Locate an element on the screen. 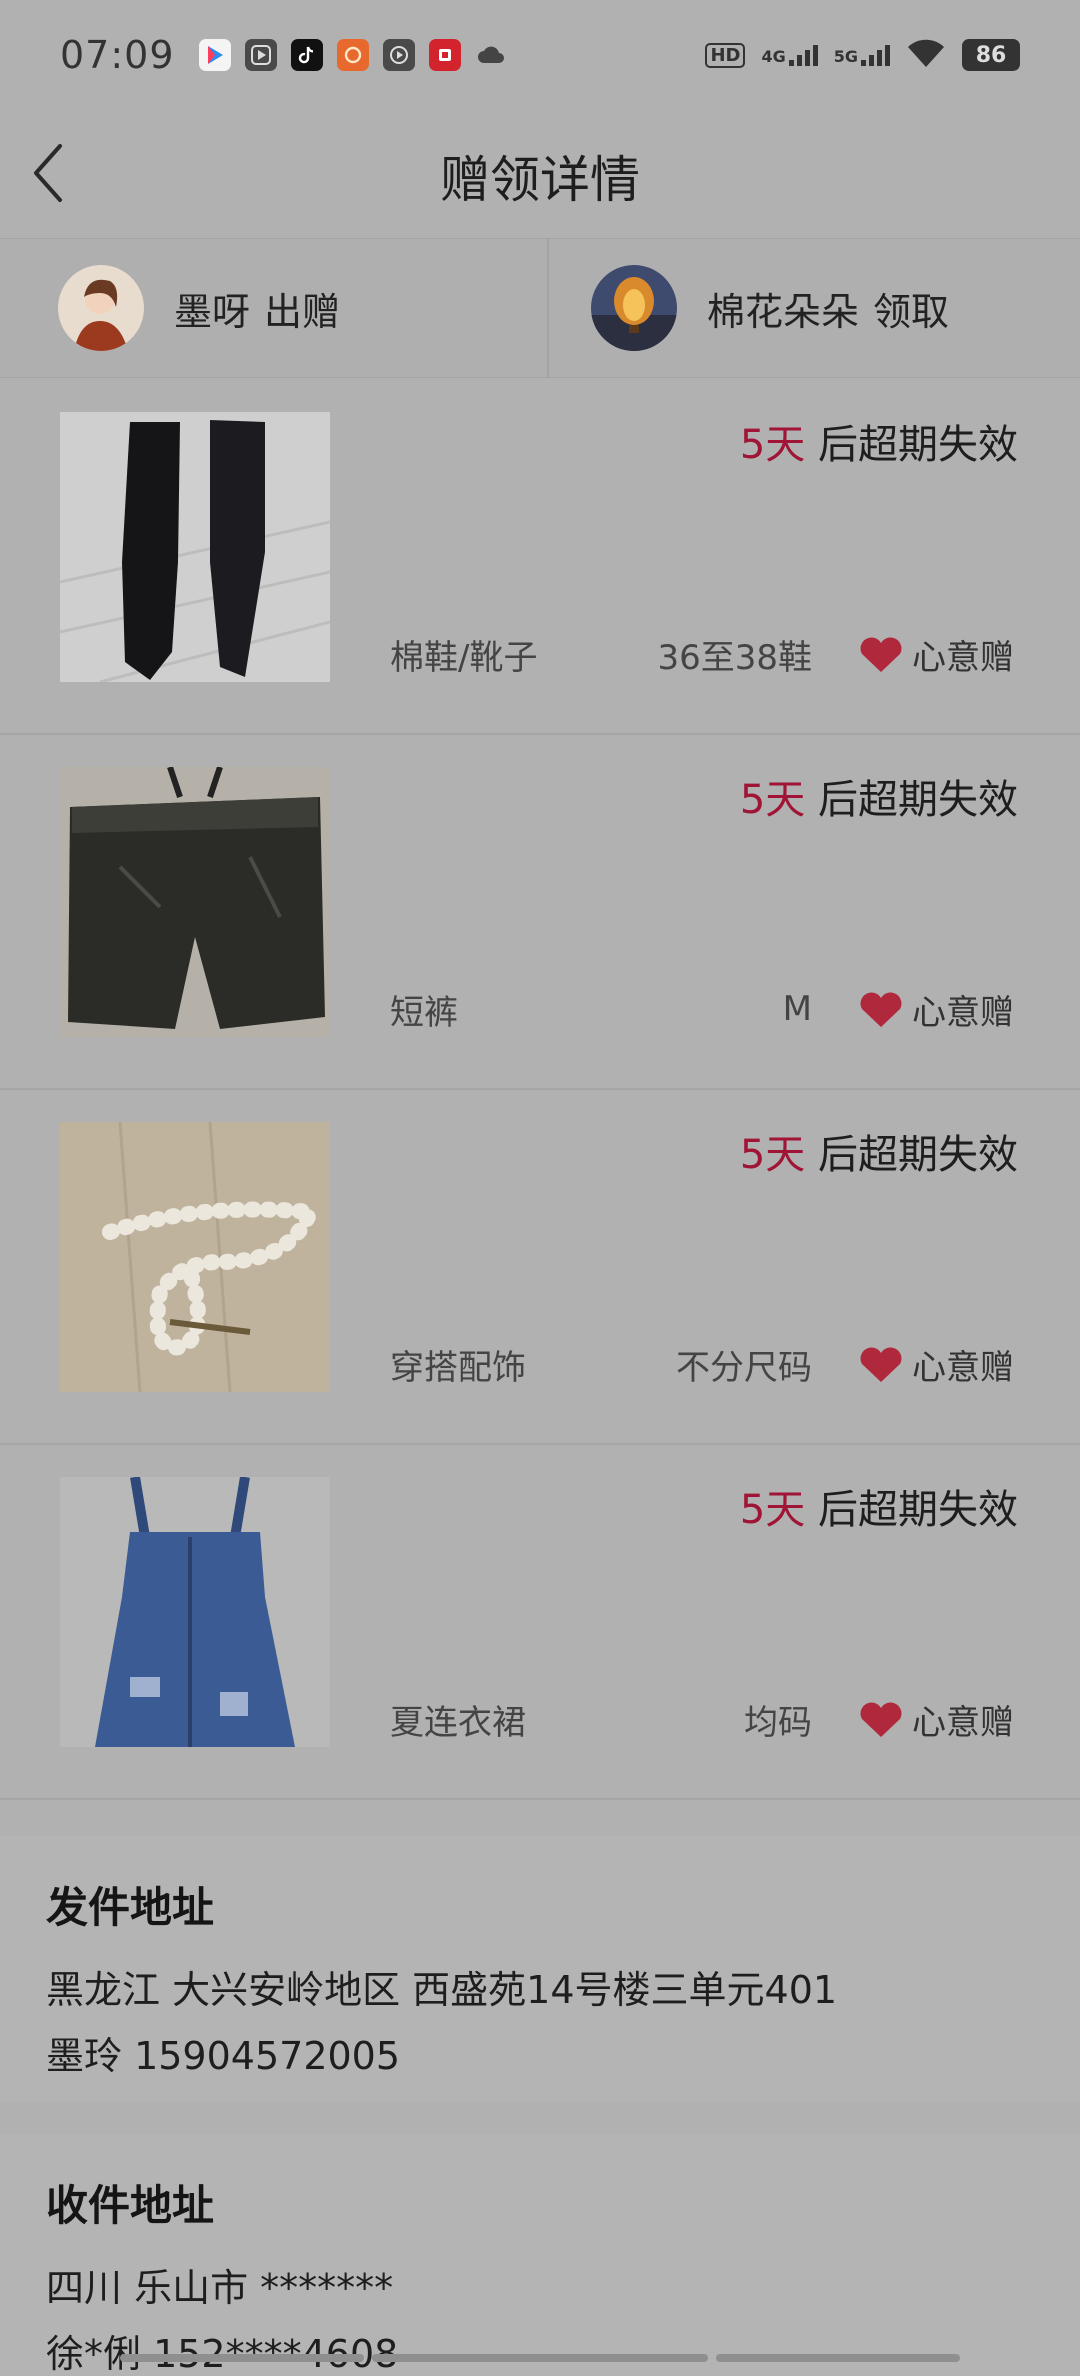  receiver-name: 棉花朵朵 领取 is located at coordinates (828, 308).